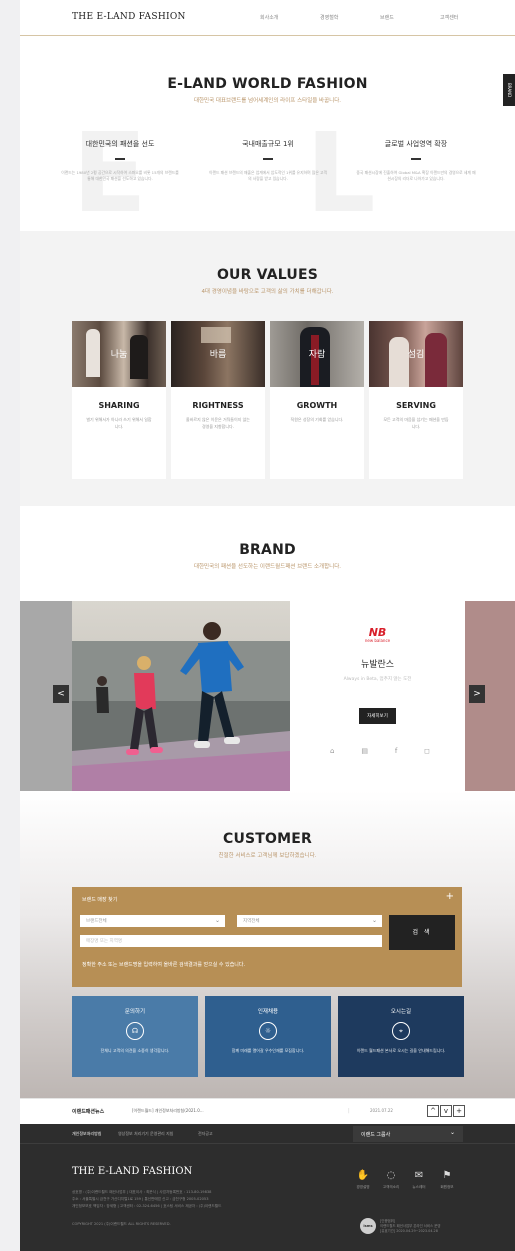 The image size is (515, 1251). What do you see at coordinates (381, 1110) in the screenshot?
I see `news-date: 2021.07.22` at bounding box center [381, 1110].